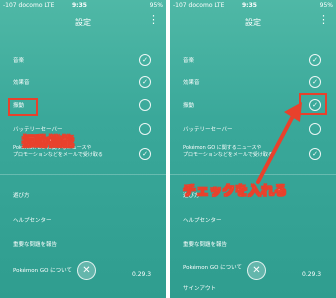  What do you see at coordinates (199, 288) in the screenshot?
I see `link-sign-out: サインアウト` at bounding box center [199, 288].